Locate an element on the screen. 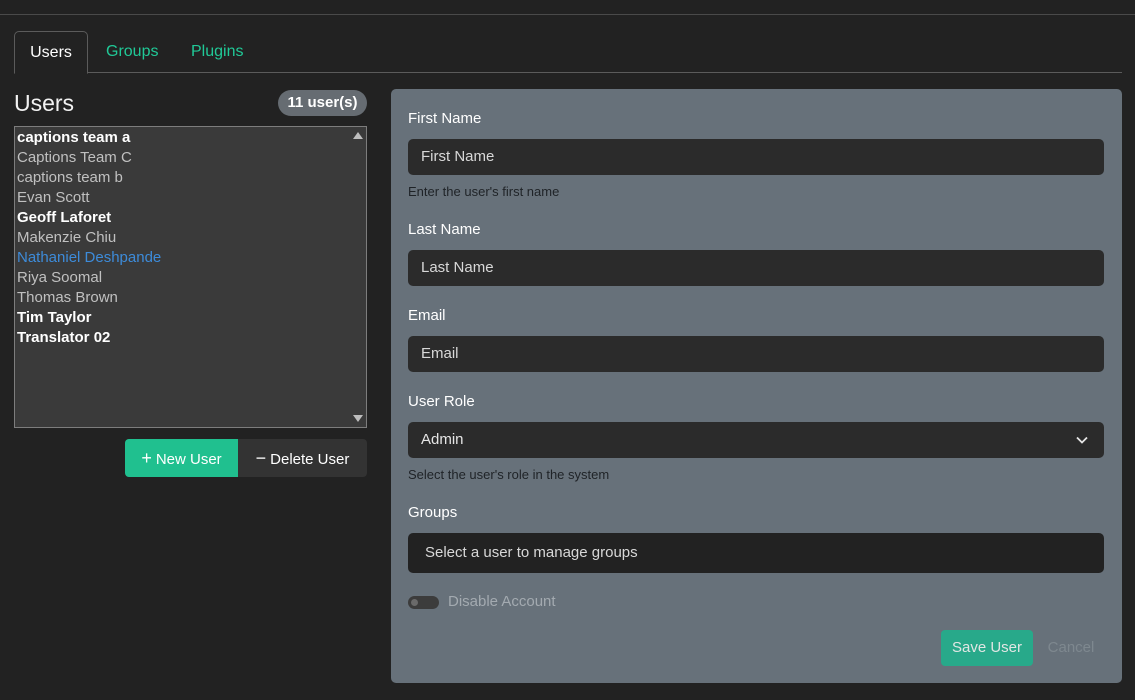 The height and width of the screenshot is (700, 1135). user-role-value: Admin is located at coordinates (442, 439).